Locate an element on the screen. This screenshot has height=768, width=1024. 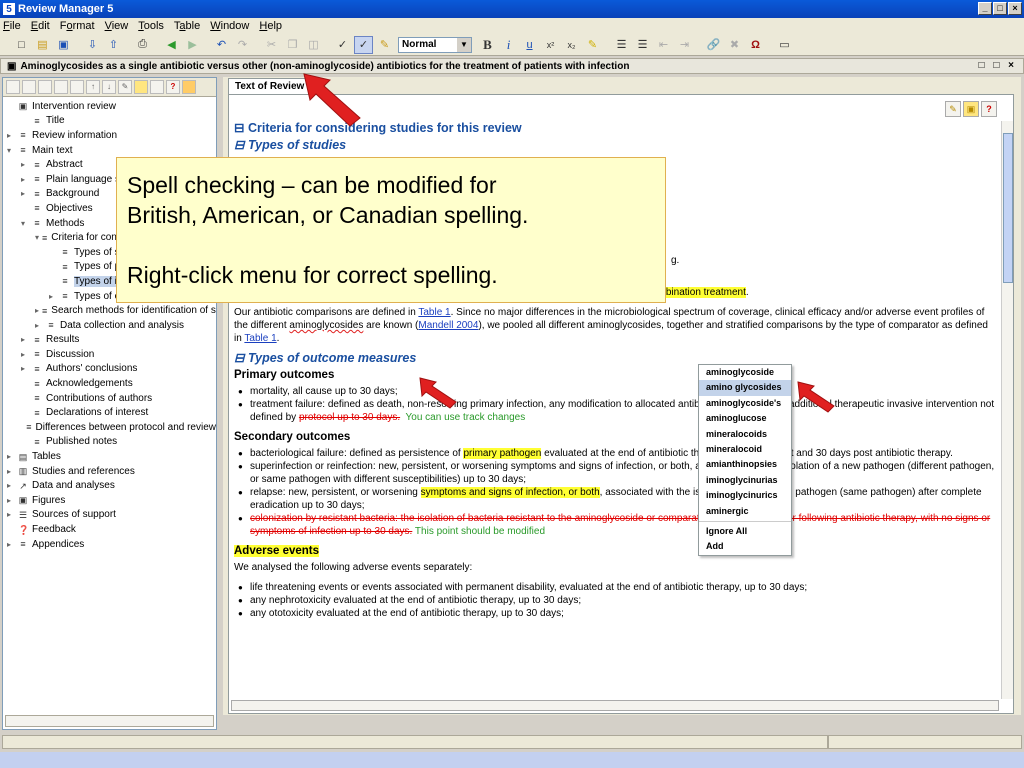
cut-icon: ✂ is located at coordinates (271, 45).